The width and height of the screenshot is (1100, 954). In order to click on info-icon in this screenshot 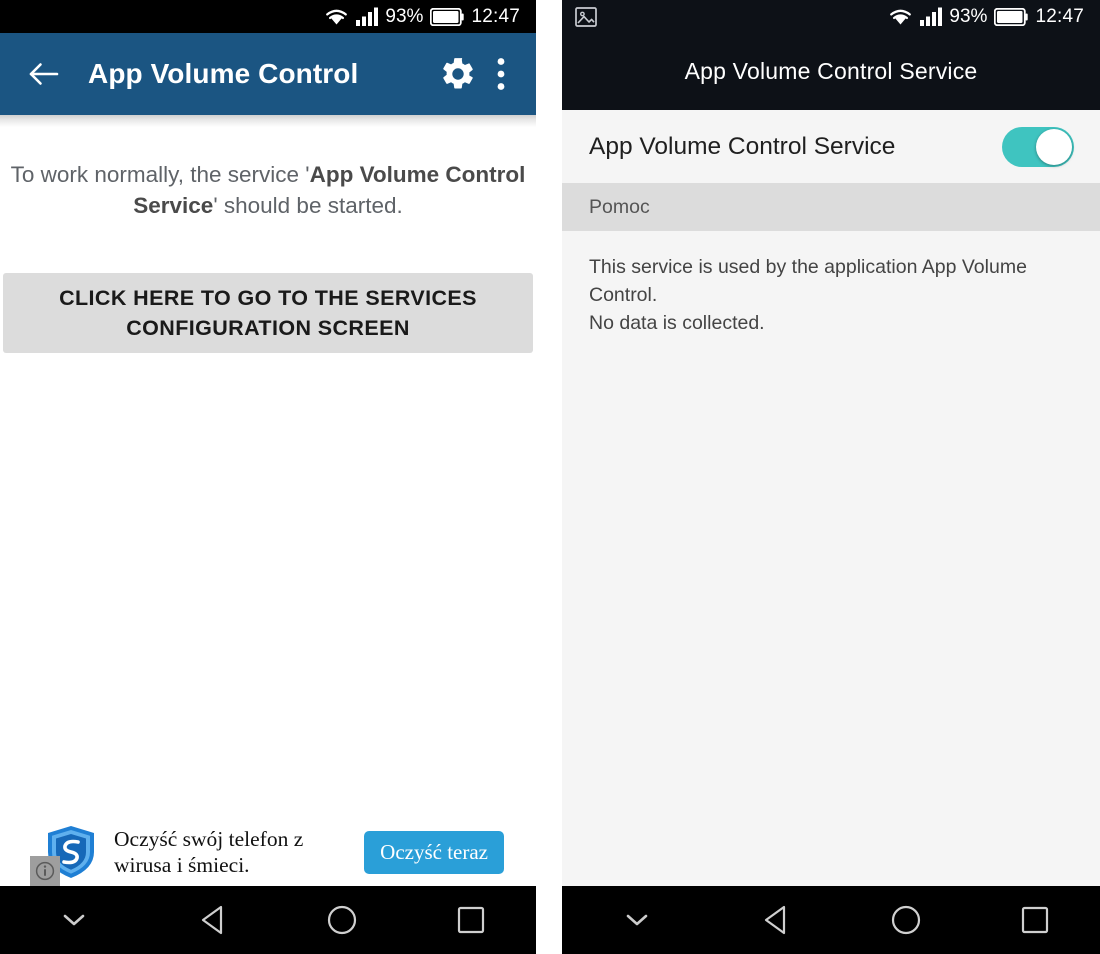, I will do `click(45, 871)`.